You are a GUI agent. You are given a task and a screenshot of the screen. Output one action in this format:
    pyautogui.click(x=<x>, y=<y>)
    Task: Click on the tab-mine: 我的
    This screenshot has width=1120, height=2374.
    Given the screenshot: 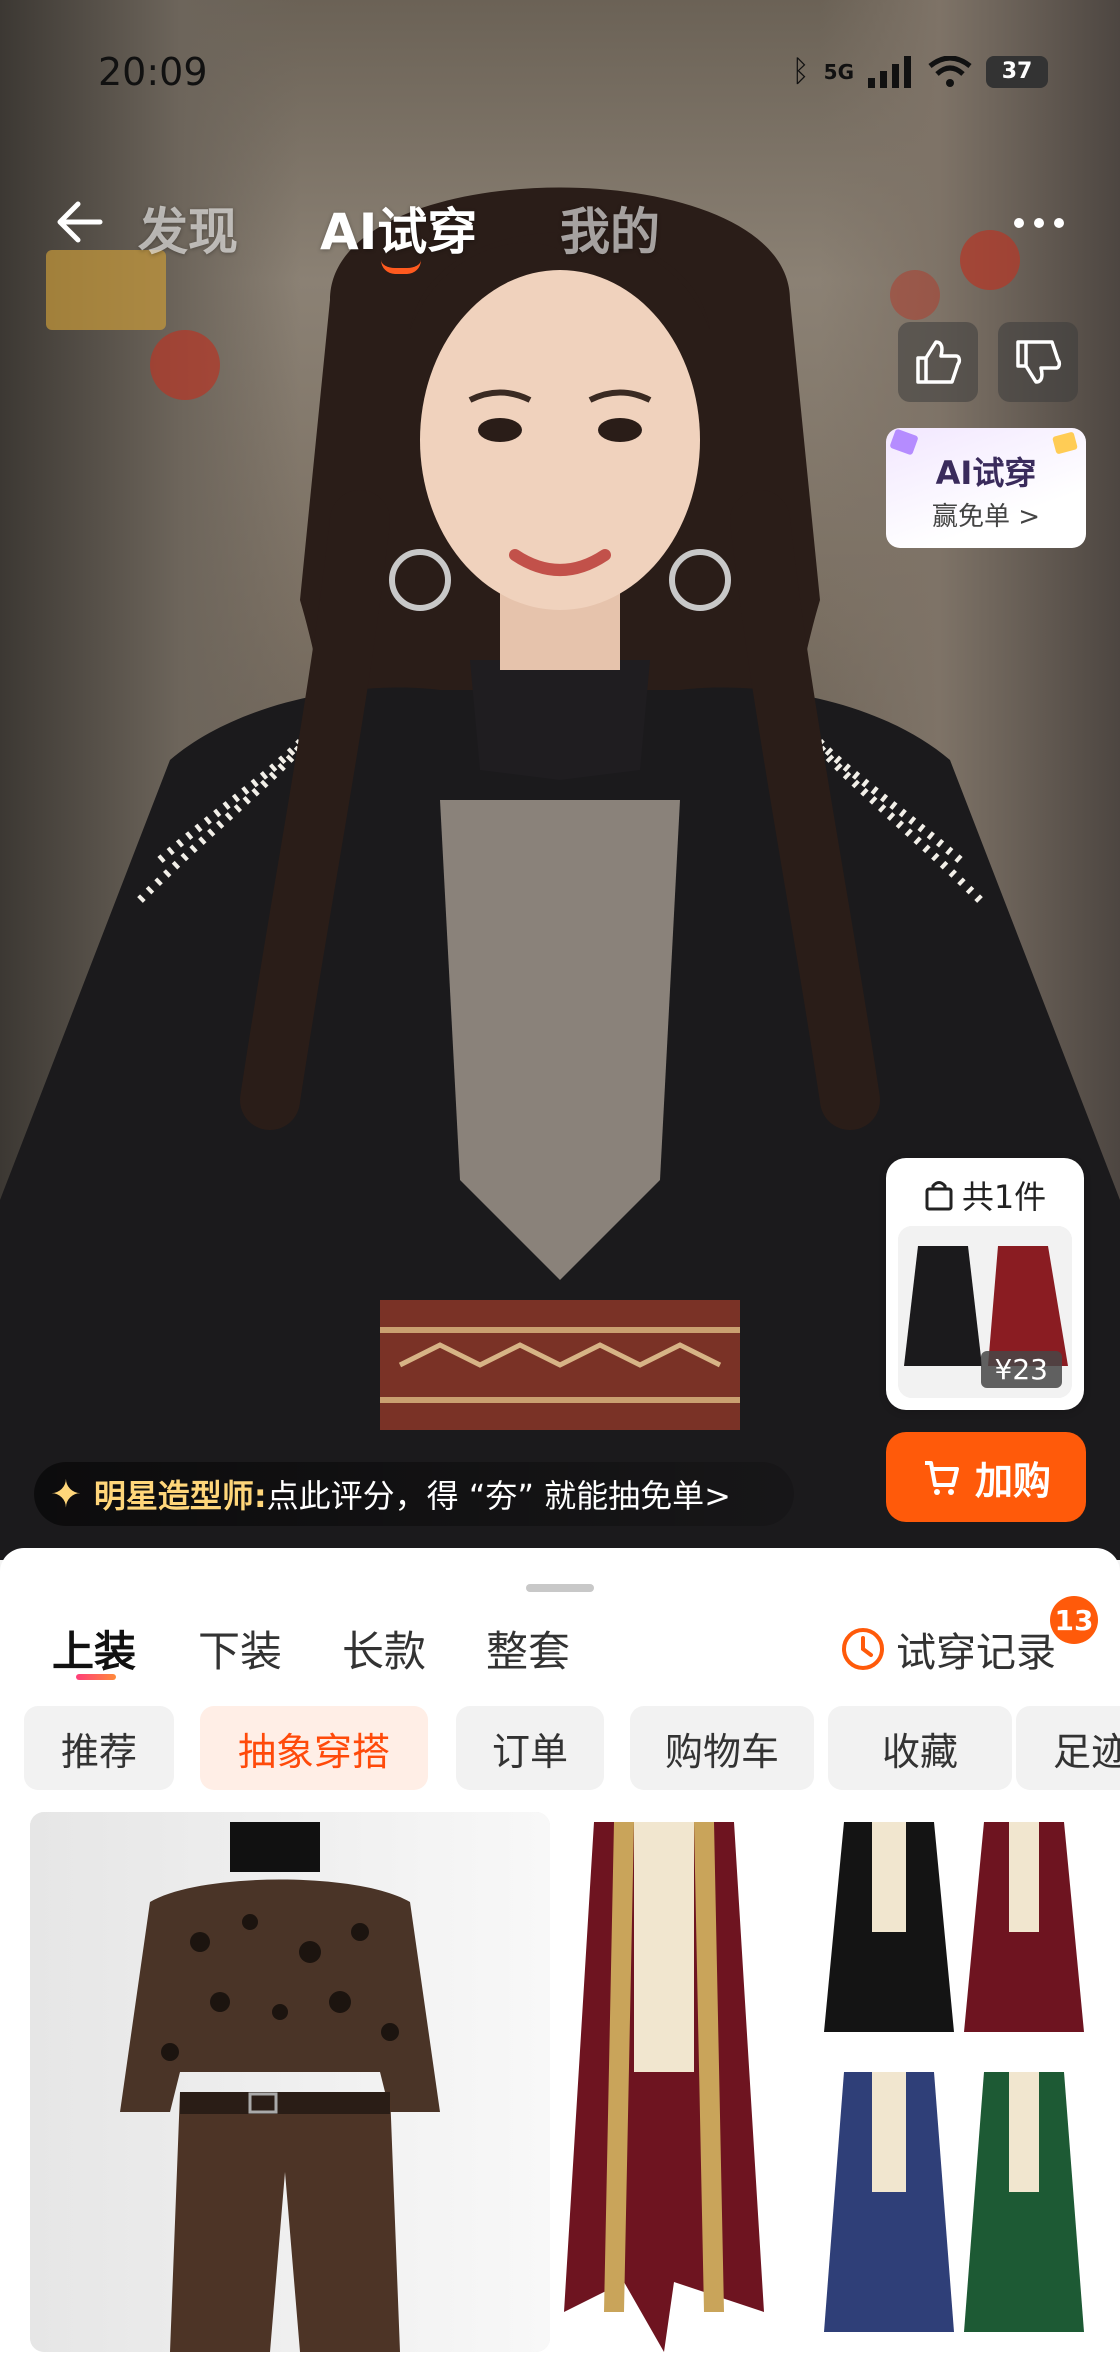 What is the action you would take?
    pyautogui.click(x=610, y=228)
    